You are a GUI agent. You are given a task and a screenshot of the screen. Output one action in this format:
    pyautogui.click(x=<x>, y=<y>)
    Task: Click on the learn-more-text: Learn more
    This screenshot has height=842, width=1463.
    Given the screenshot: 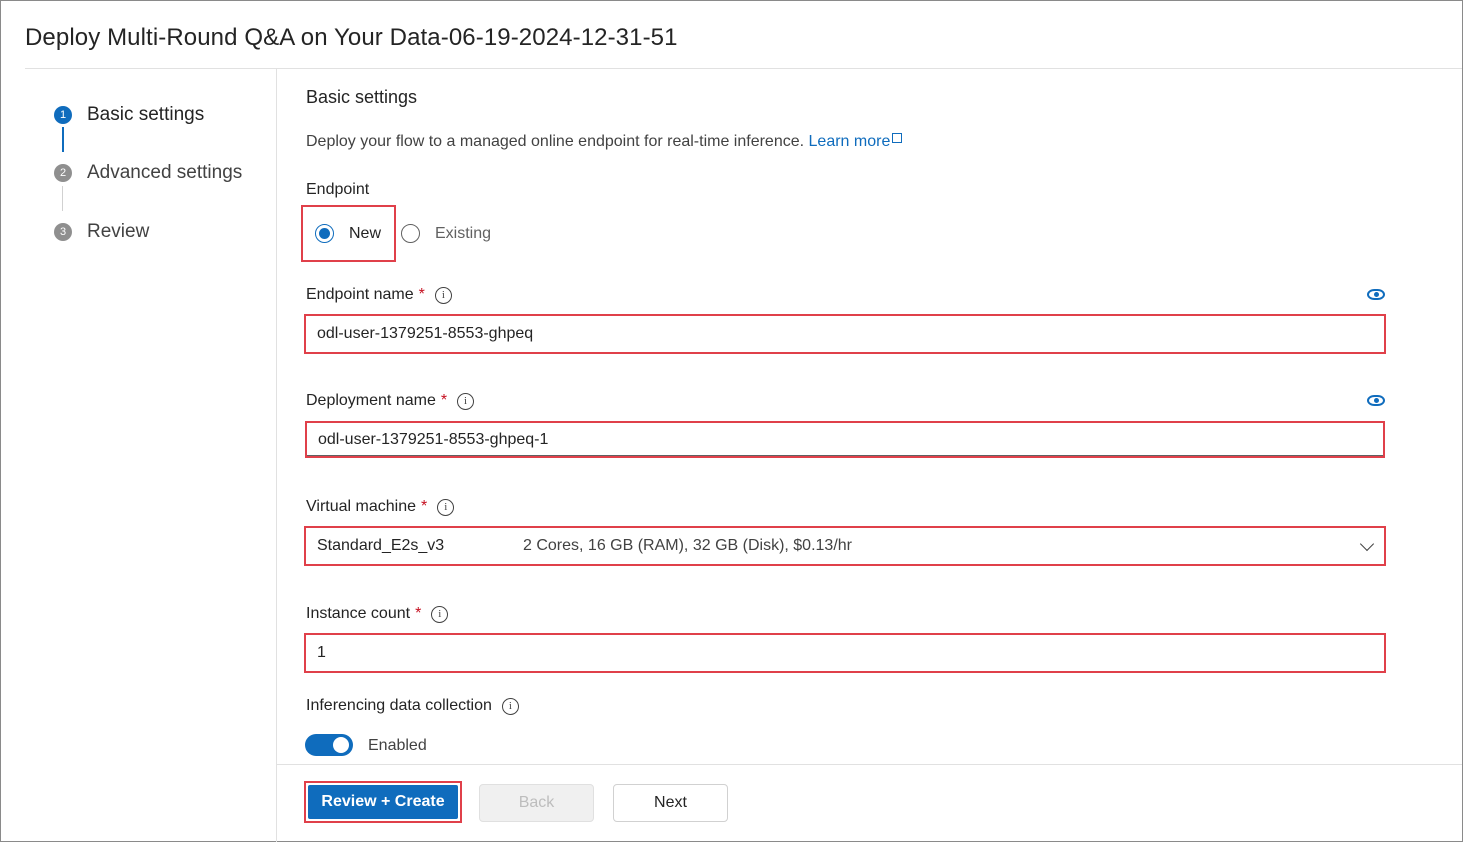 What is the action you would take?
    pyautogui.click(x=849, y=141)
    